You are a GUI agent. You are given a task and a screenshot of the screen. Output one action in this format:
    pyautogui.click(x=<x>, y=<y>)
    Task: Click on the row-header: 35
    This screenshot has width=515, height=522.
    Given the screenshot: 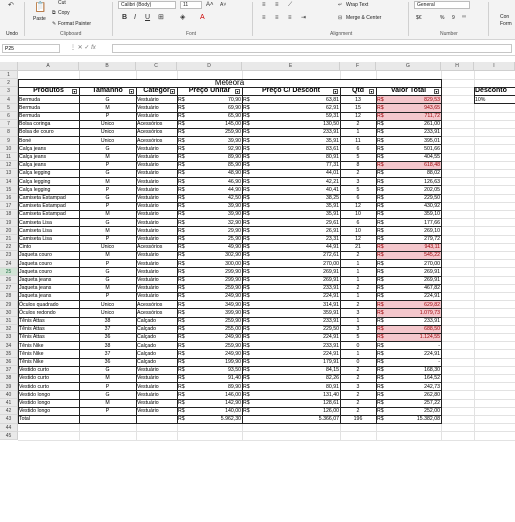 What is the action you would take?
    pyautogui.click(x=9, y=353)
    